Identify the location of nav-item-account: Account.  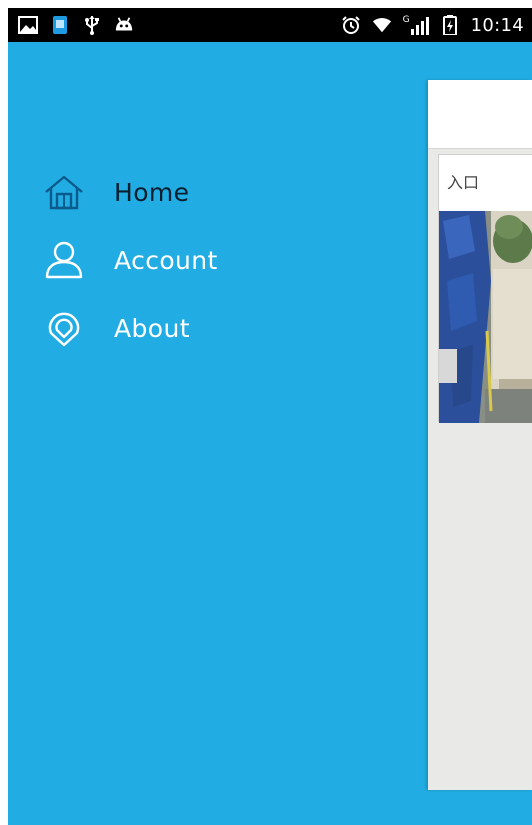
(131, 260).